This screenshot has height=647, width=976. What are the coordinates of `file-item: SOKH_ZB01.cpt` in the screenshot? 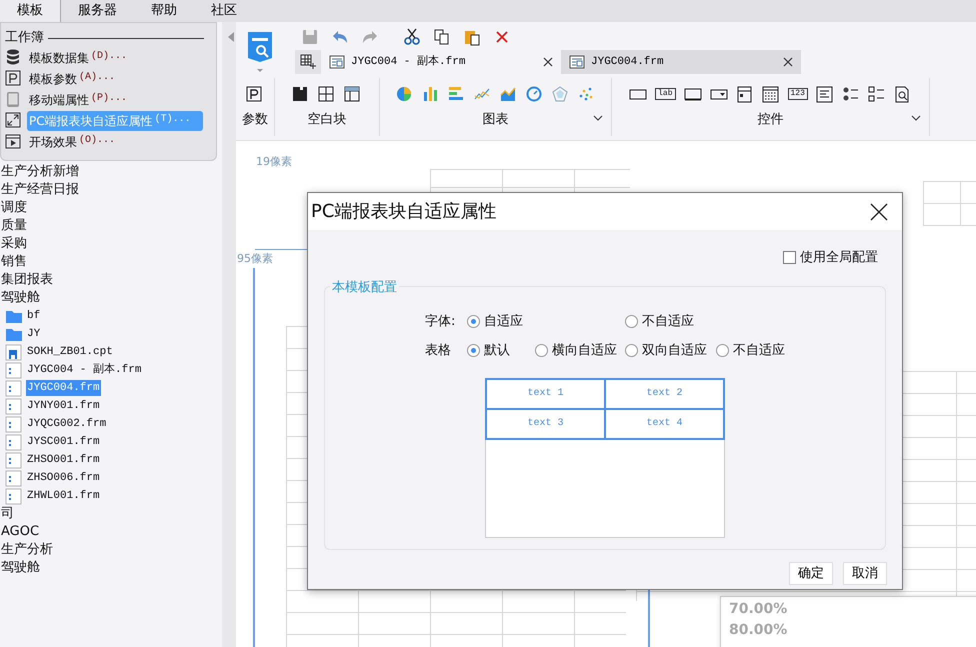 It's located at (70, 352).